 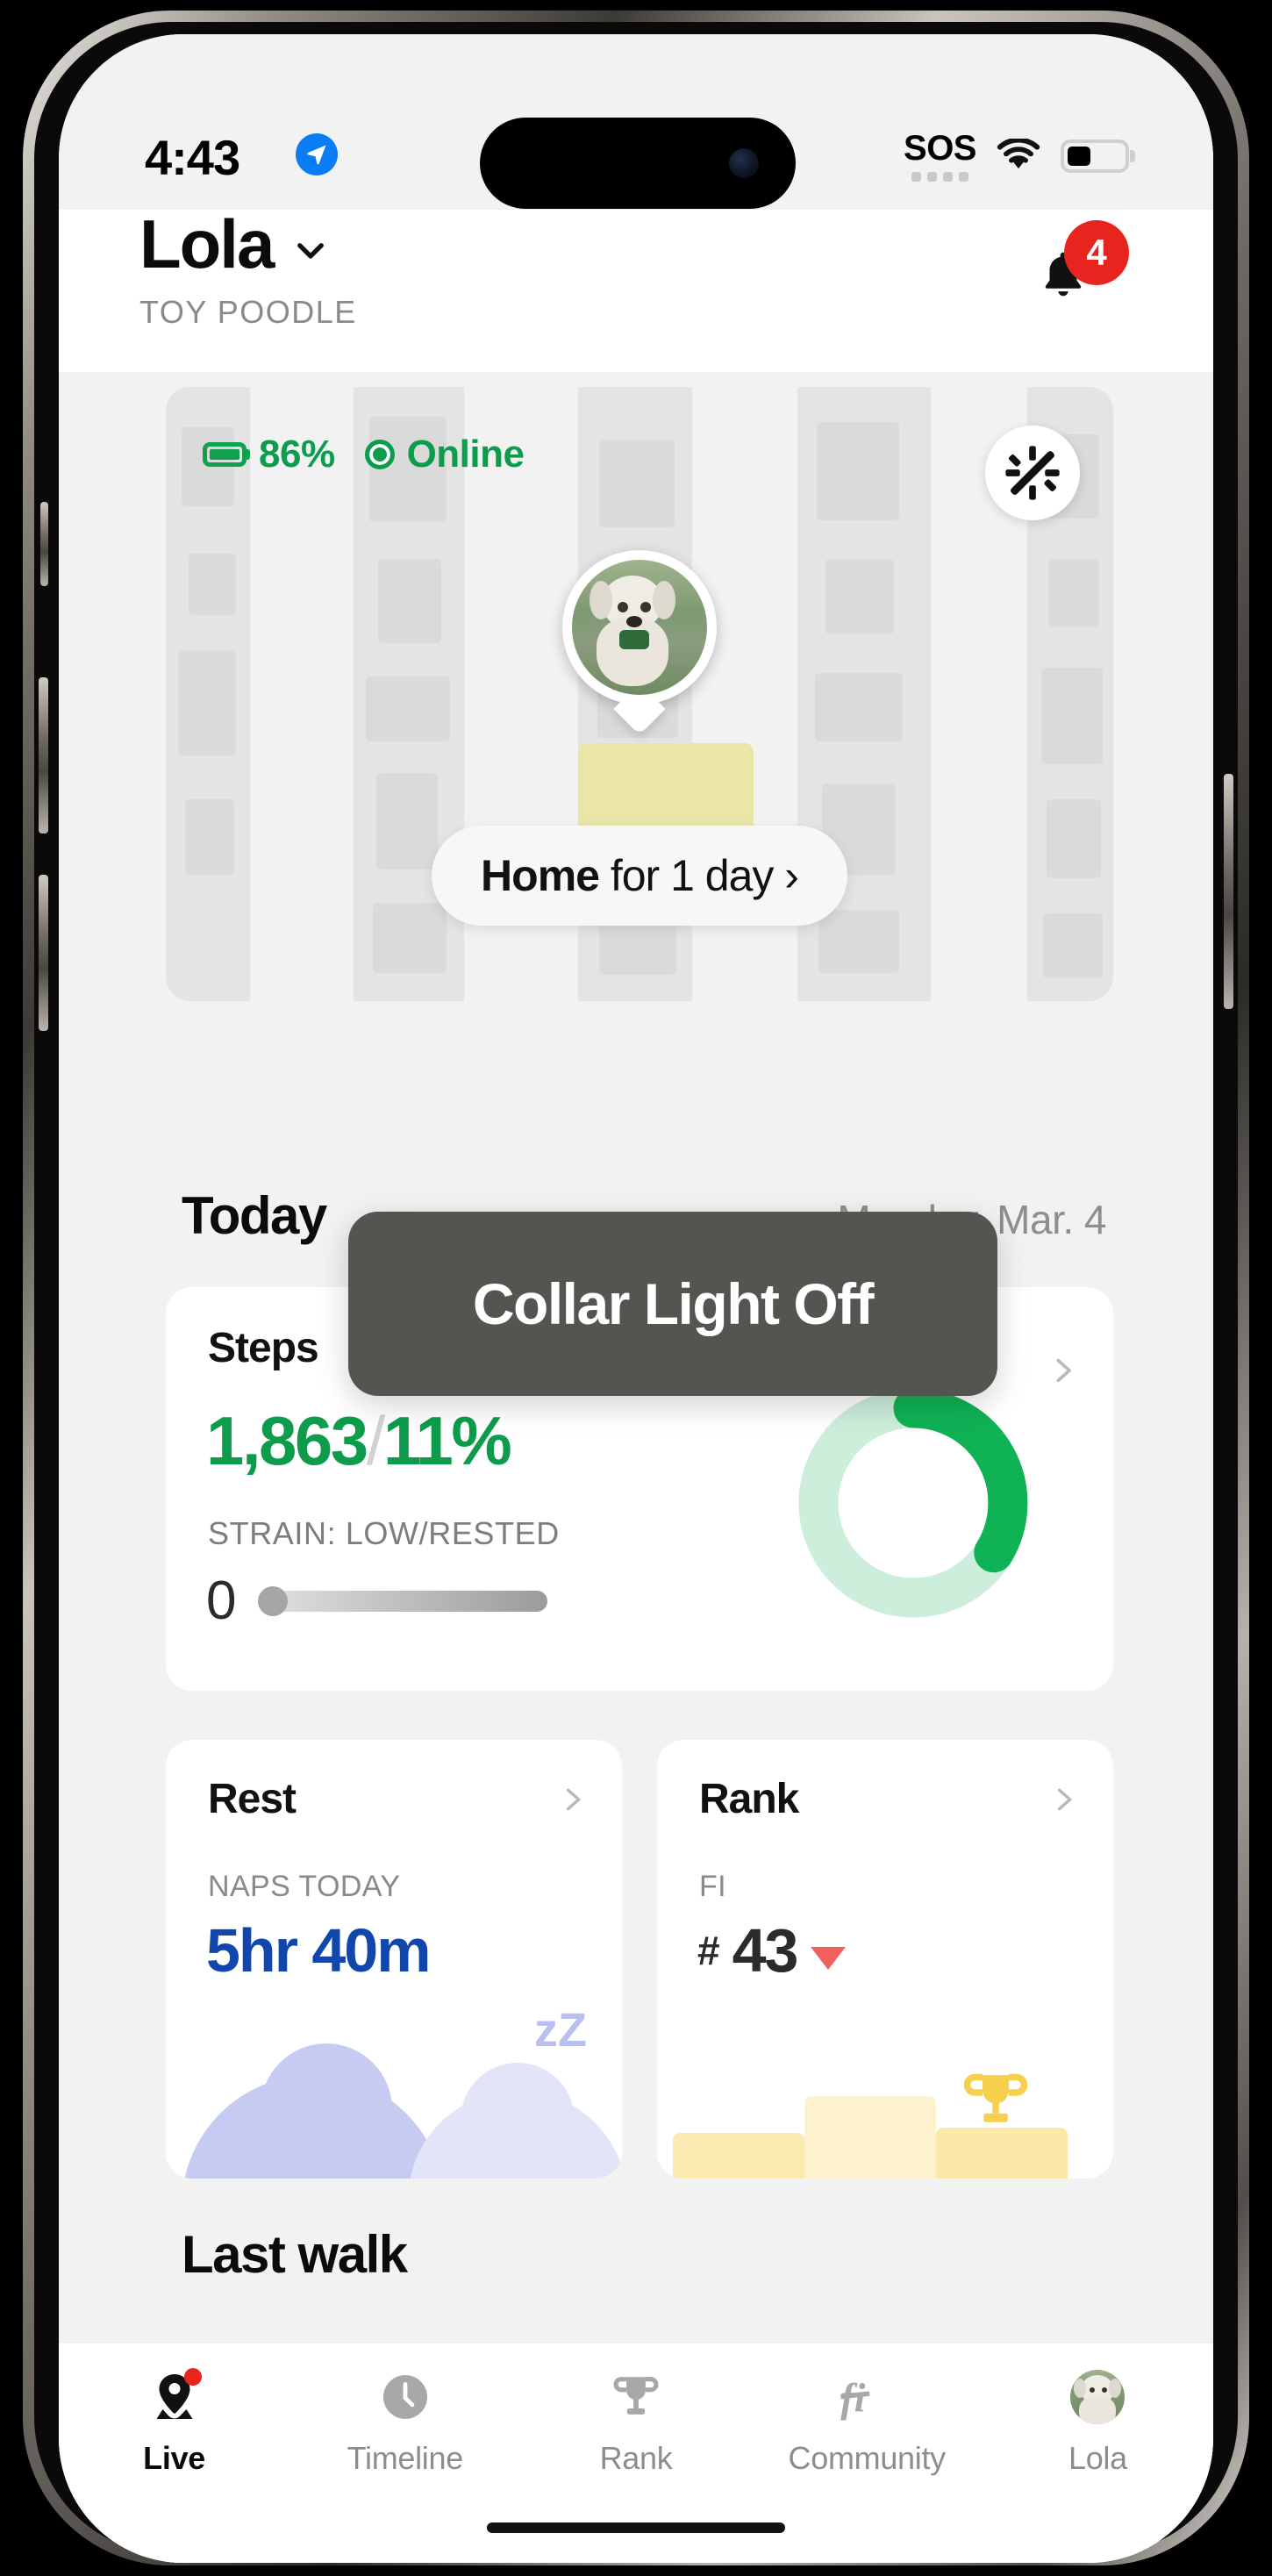 What do you see at coordinates (254, 1215) in the screenshot?
I see `today-title: Today` at bounding box center [254, 1215].